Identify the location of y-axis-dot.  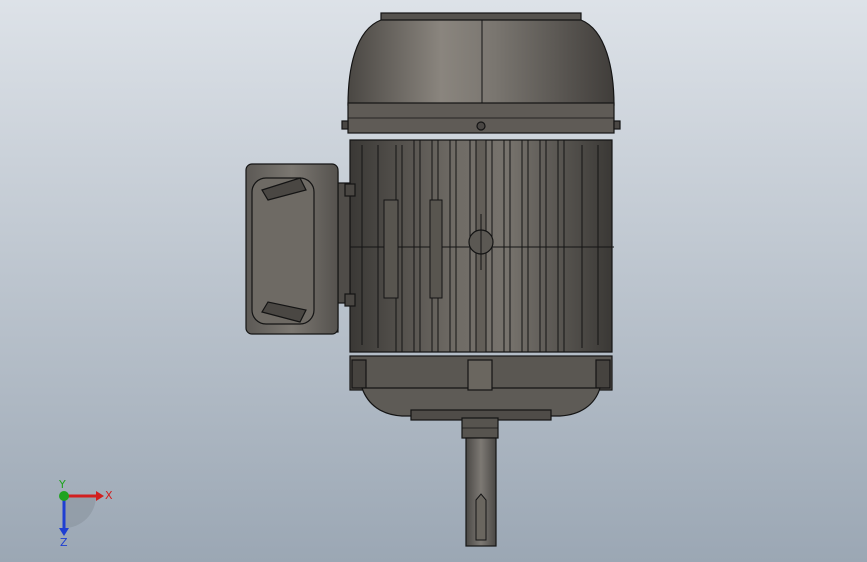
(64, 496).